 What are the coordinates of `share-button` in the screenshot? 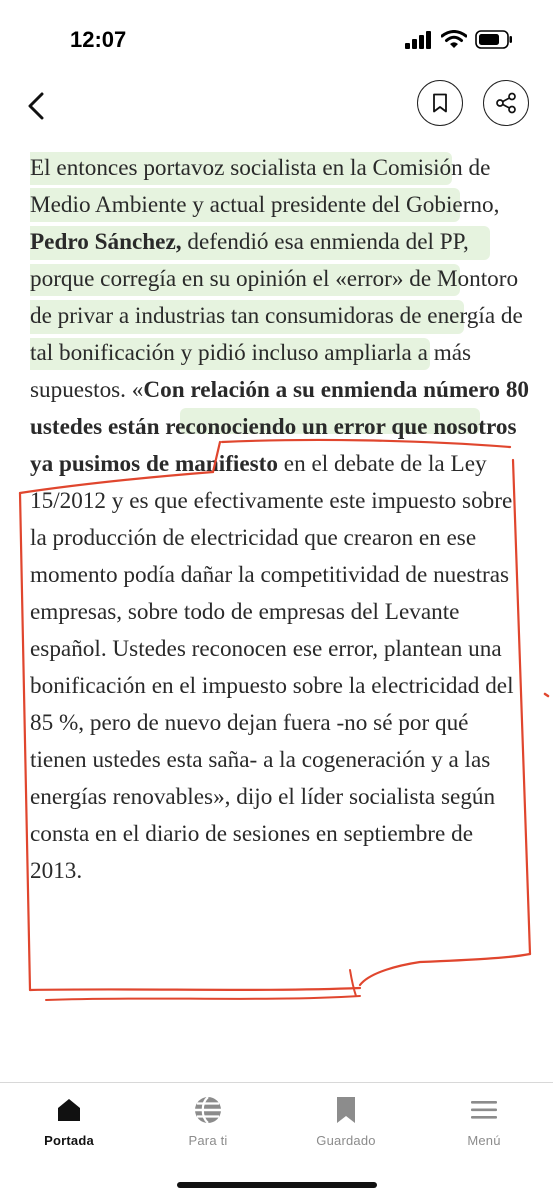 It's located at (506, 103).